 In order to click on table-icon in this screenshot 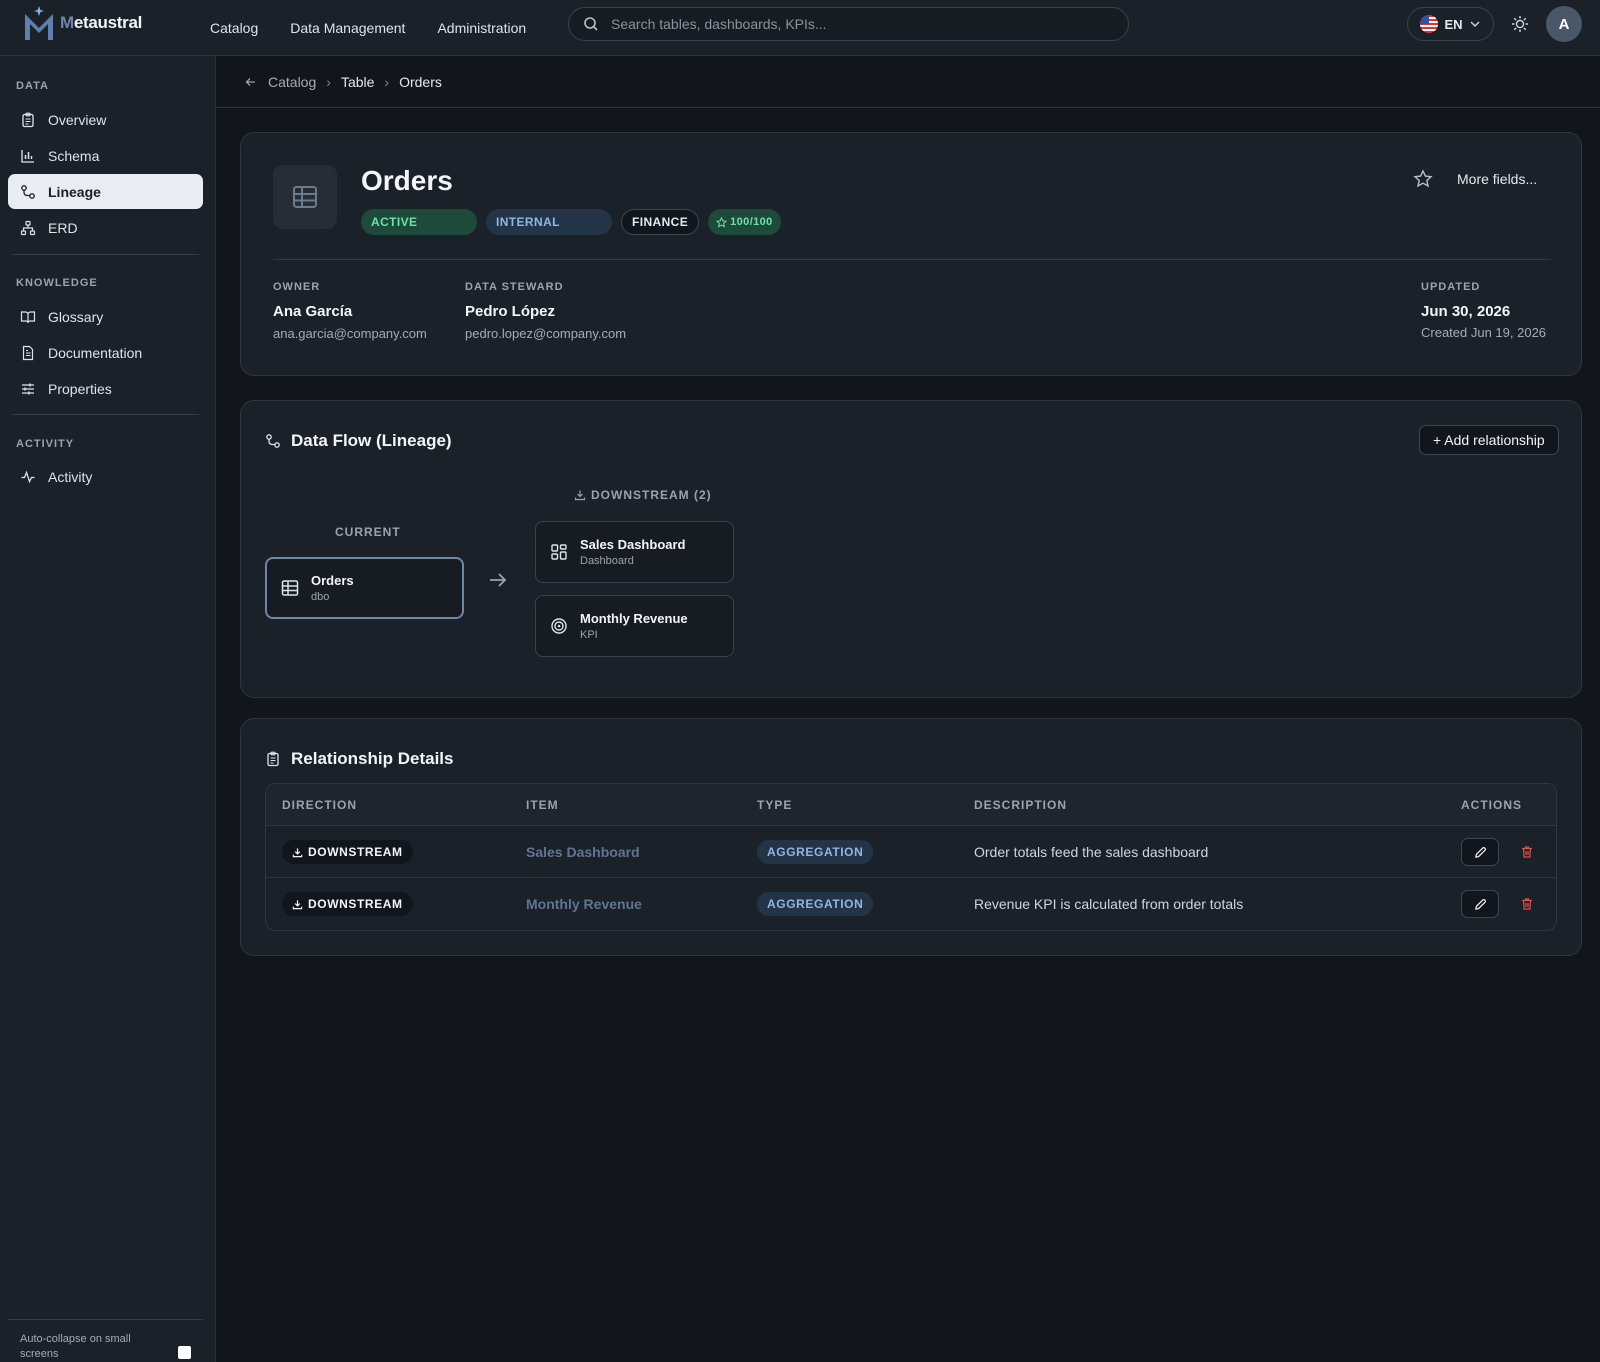, I will do `click(290, 588)`.